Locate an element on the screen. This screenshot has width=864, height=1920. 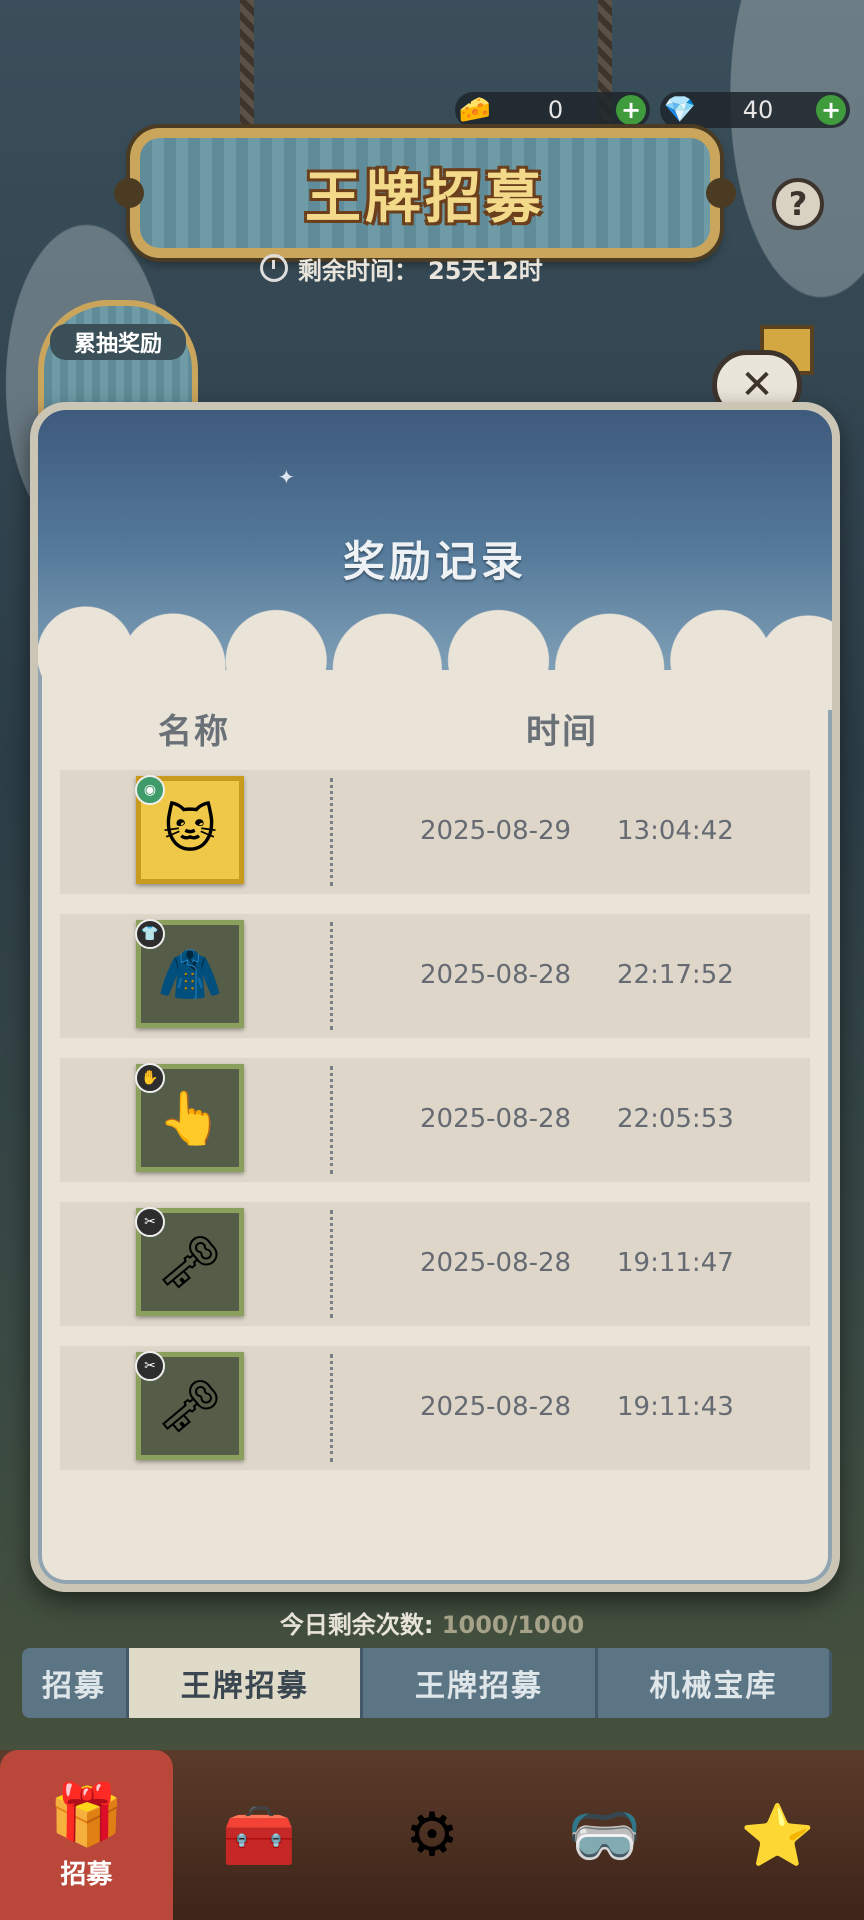
nav-item-label: 招募 is located at coordinates (86, 1875).